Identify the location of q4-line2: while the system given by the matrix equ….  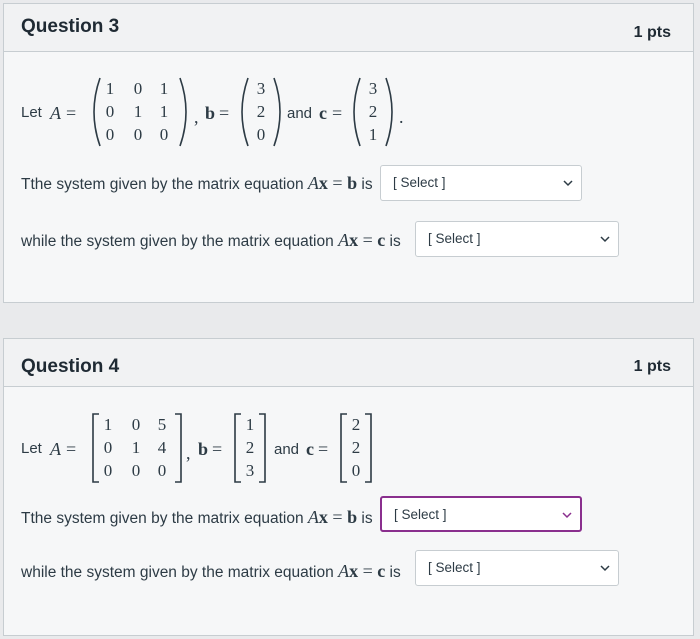
(211, 571).